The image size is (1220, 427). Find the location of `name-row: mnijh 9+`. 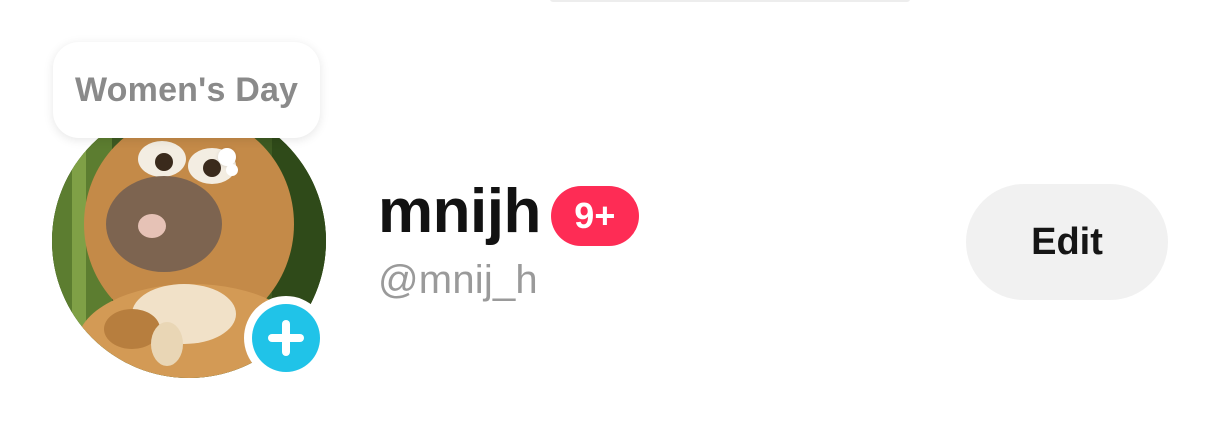

name-row: mnijh 9+ is located at coordinates (508, 212).